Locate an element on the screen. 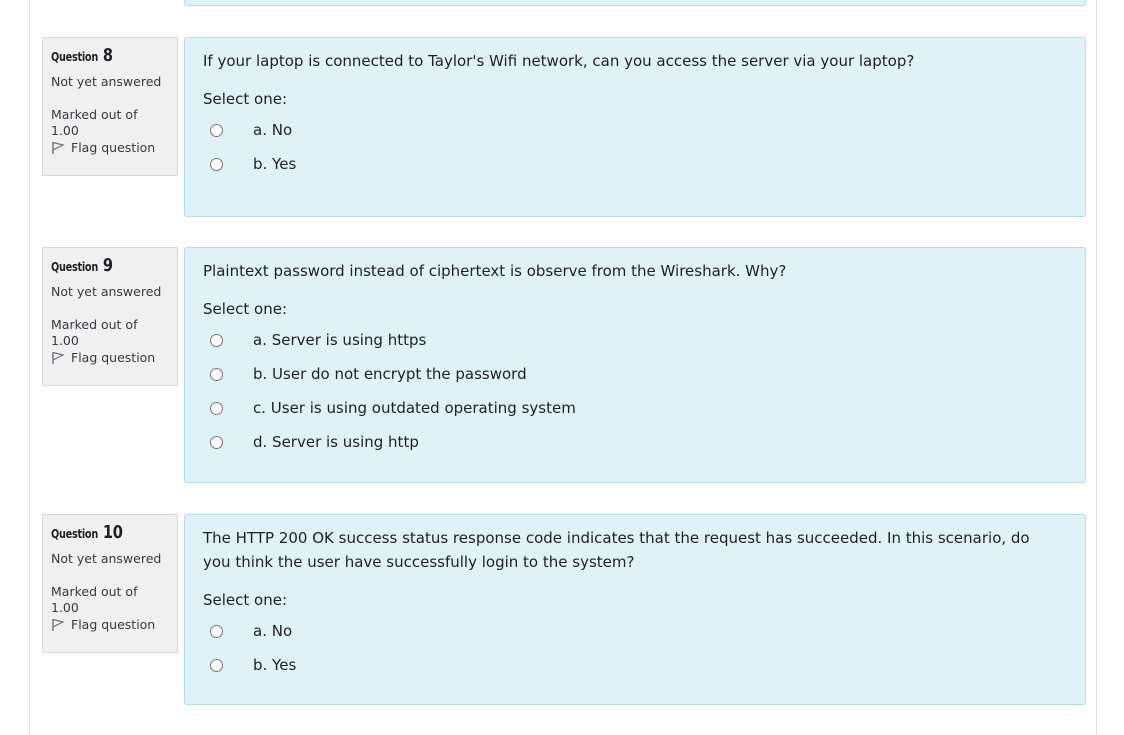 The height and width of the screenshot is (735, 1124). answer-option-a: a. Server is using https is located at coordinates (635, 340).